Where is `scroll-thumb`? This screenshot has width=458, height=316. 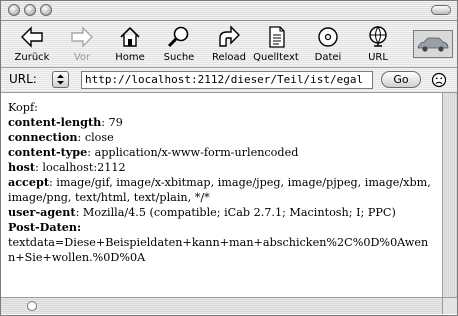
scroll-thumb is located at coordinates (32, 306).